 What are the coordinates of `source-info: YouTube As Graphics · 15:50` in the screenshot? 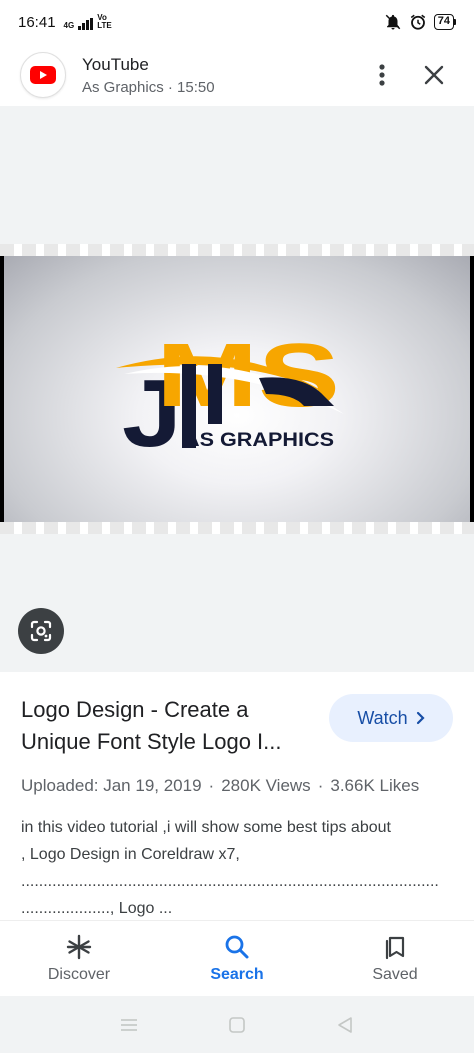 It's located at (222, 75).